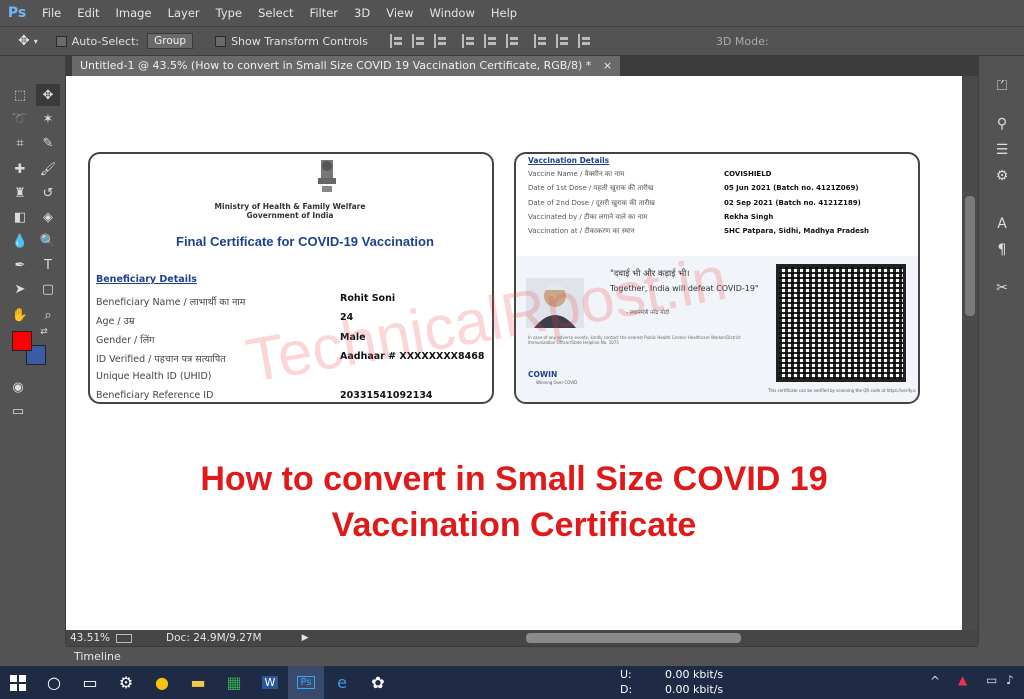  I want to click on government-name: Government of India, so click(290, 215).